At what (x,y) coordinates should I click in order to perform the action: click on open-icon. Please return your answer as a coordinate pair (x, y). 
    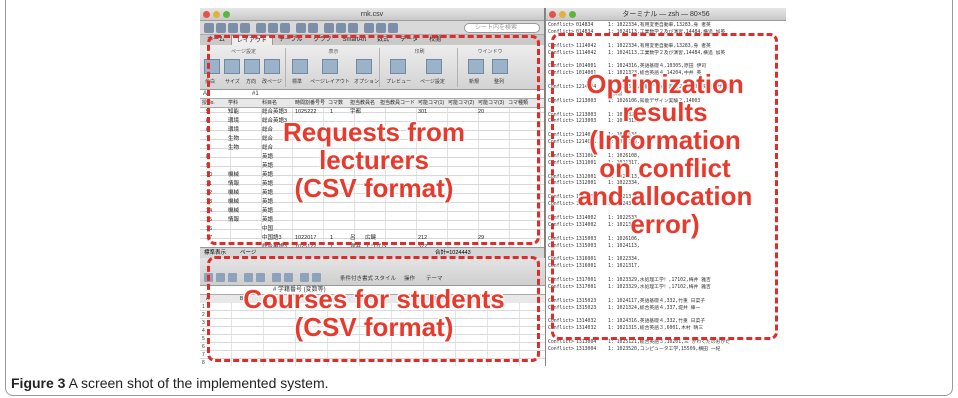
    Looking at the image, I should click on (221, 28).